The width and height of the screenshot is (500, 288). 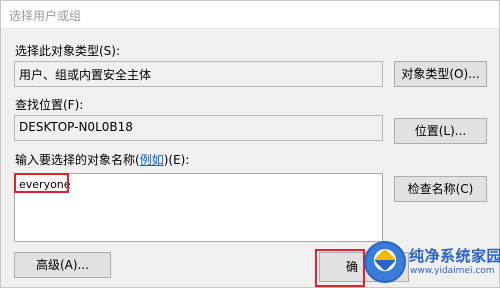 I want to click on object-names-label: 输入要选择的对象名称(例如)(E):, so click(x=102, y=159).